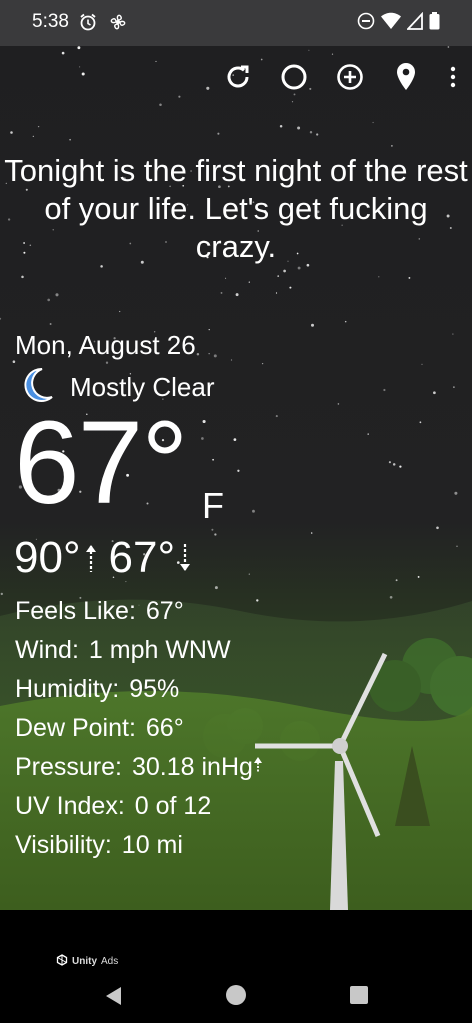 The image size is (472, 1023). I want to click on current-temperature: 67°, so click(101, 463).